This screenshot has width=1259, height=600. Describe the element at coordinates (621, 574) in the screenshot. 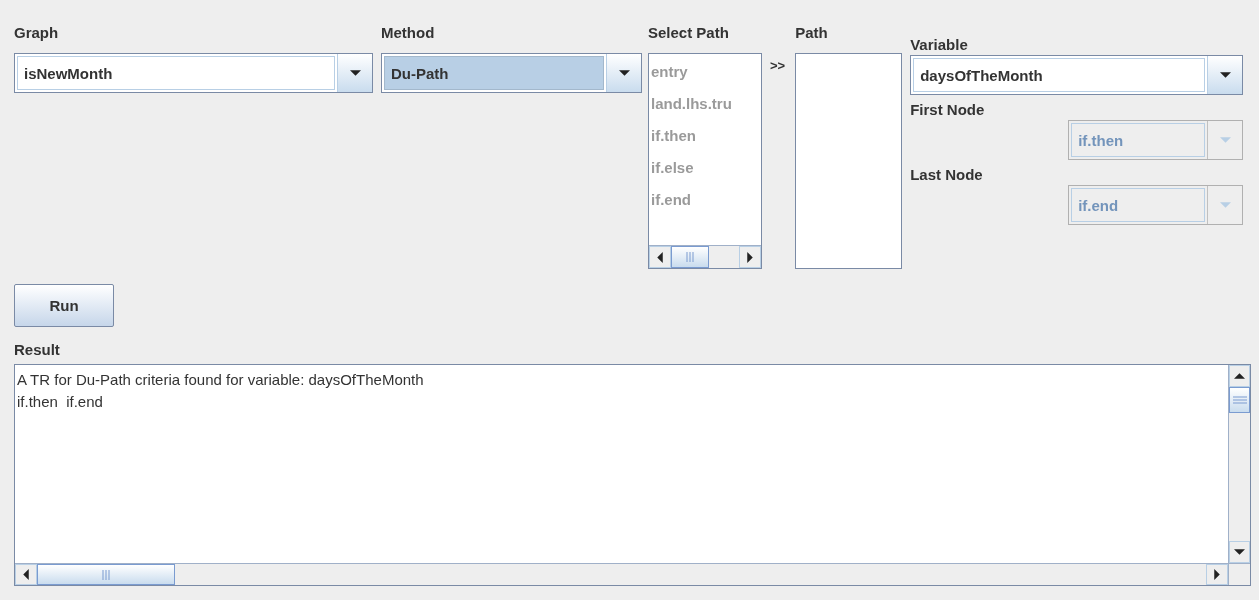

I see `horizontal-scrollbar` at that location.